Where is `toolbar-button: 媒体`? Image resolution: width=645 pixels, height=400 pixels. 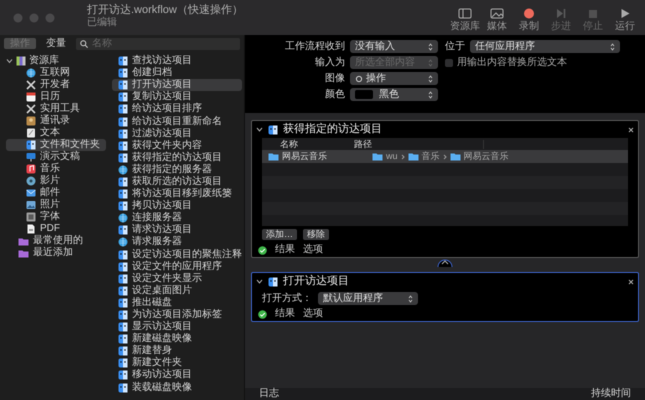
toolbar-button: 媒体 is located at coordinates (497, 19).